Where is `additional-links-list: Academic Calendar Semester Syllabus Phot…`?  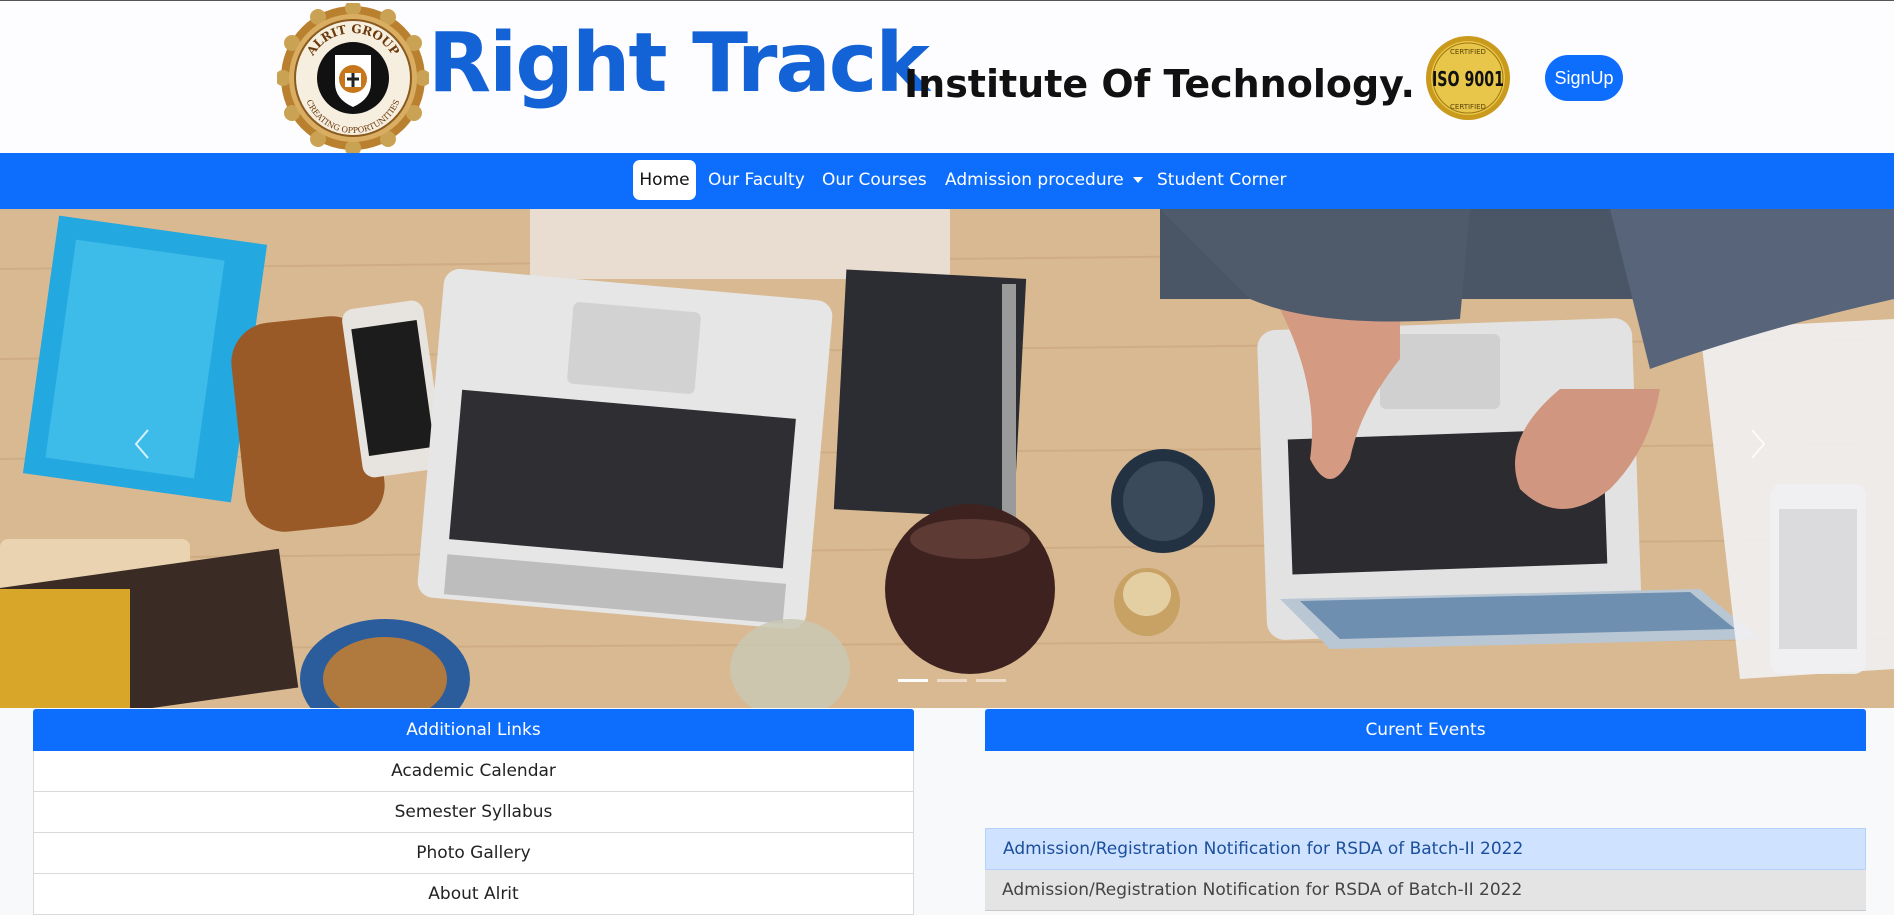
additional-links-list: Academic Calendar Semester Syllabus Phot… is located at coordinates (473, 833).